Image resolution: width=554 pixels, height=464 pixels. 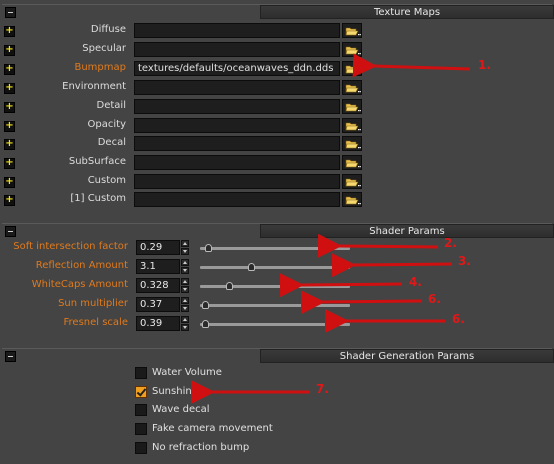 What do you see at coordinates (158, 266) in the screenshot?
I see `param-value-field: 3.1` at bounding box center [158, 266].